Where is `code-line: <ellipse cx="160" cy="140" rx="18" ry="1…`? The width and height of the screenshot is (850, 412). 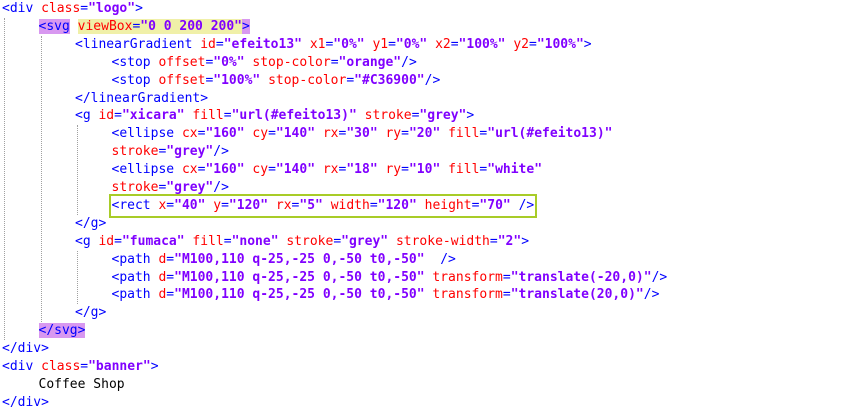
code-line: <ellipse cx="160" cy="140" rx="18" ry="1… is located at coordinates (327, 170).